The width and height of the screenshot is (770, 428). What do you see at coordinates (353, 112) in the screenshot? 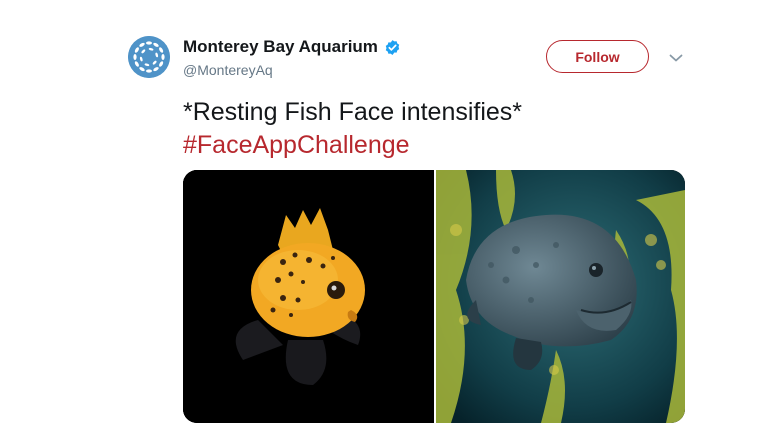
I see `tweet-body: *Resting Fish Face intensifies*` at bounding box center [353, 112].